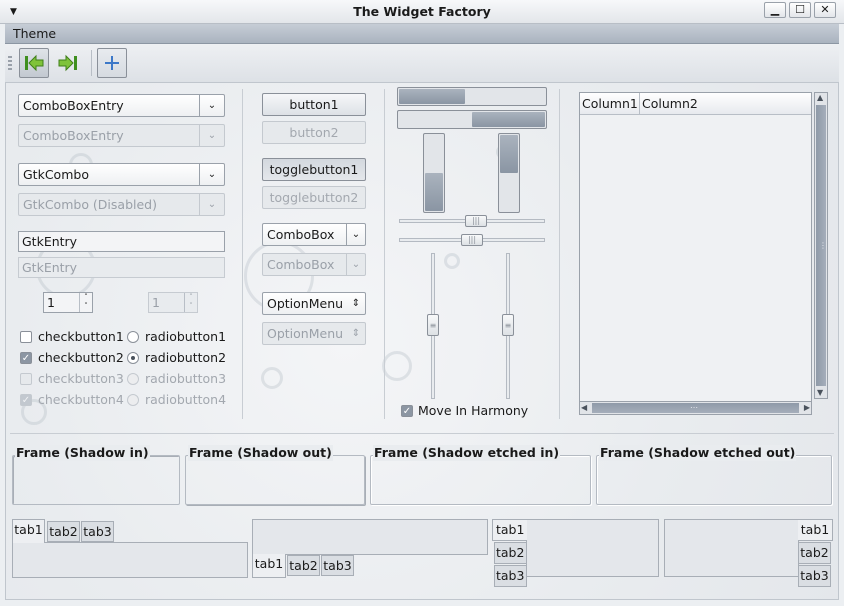  What do you see at coordinates (86, 306) in the screenshot?
I see `spin-down-icon: ˅` at bounding box center [86, 306].